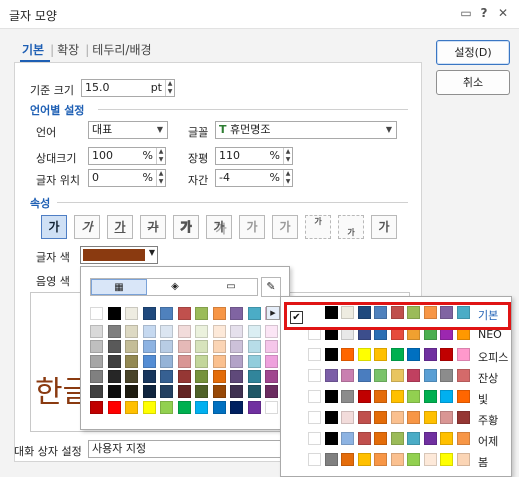 The height and width of the screenshot is (477, 519). Describe the element at coordinates (169, 88) in the screenshot. I see `base-size-spinner: ▲ ▼` at that location.